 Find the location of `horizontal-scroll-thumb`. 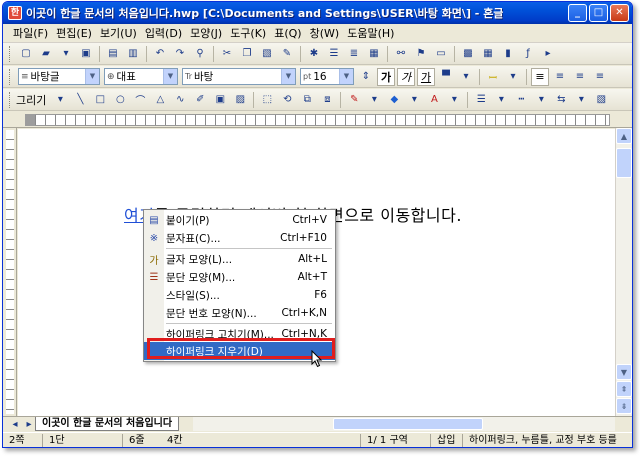

horizontal-scroll-thumb is located at coordinates (408, 424).